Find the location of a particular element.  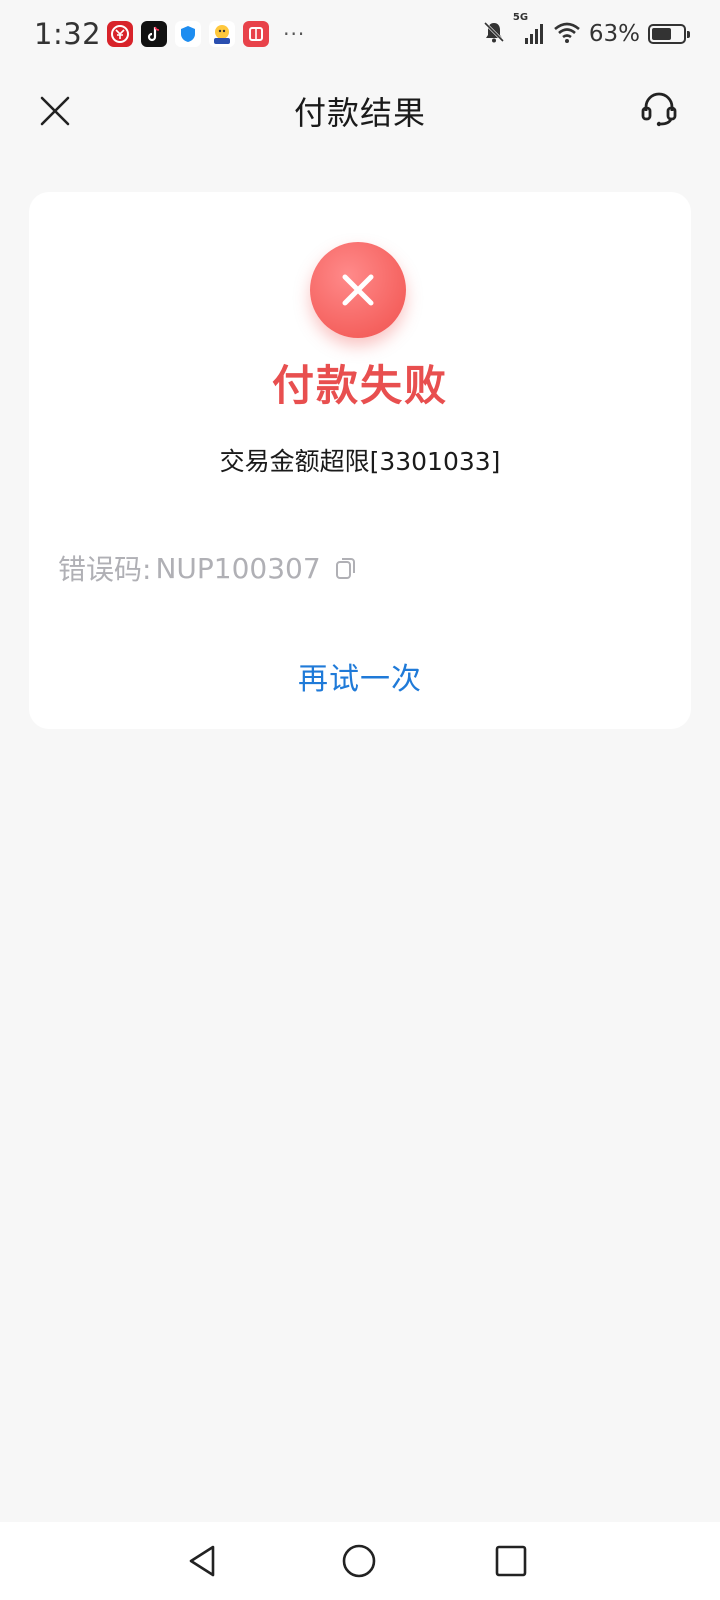

reader-app-icon is located at coordinates (256, 34).